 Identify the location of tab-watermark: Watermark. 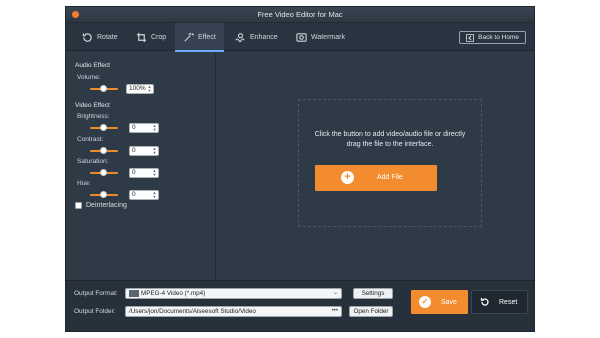
(320, 37).